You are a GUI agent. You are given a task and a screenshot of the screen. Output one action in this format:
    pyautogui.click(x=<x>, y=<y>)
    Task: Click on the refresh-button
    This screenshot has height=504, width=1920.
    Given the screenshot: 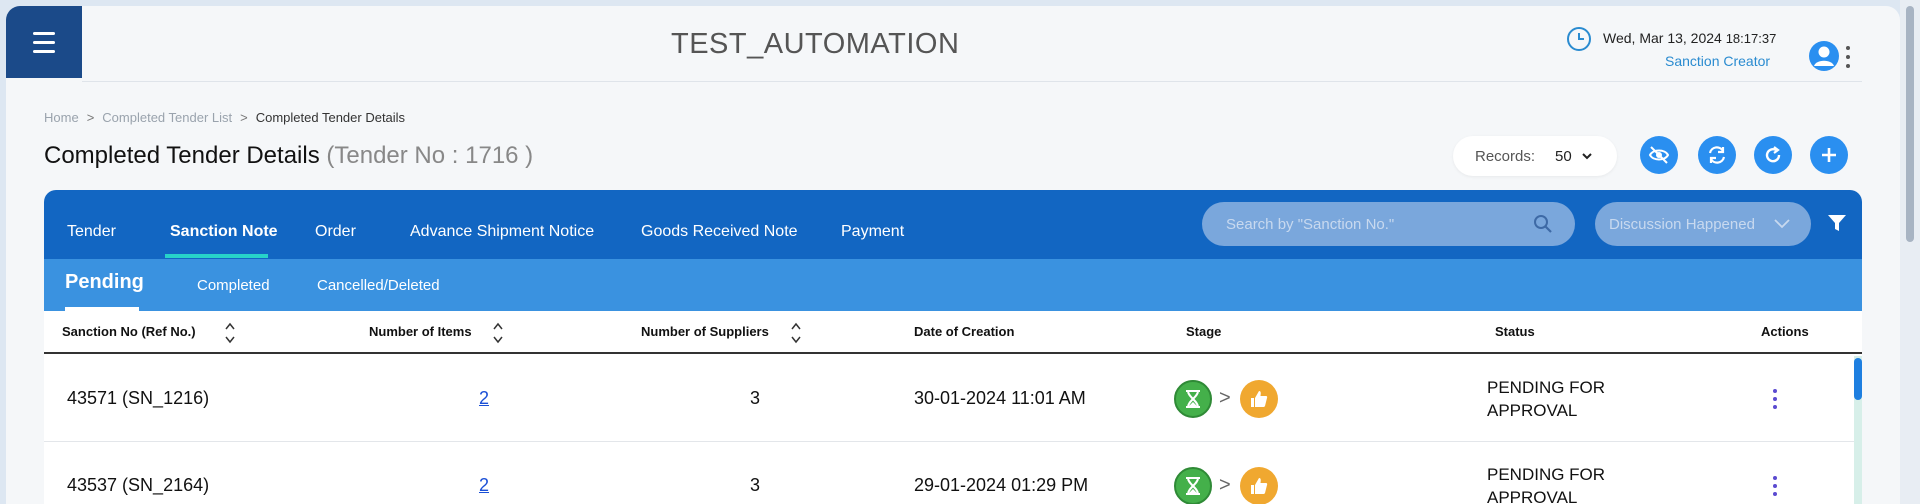 What is the action you would take?
    pyautogui.click(x=1773, y=155)
    